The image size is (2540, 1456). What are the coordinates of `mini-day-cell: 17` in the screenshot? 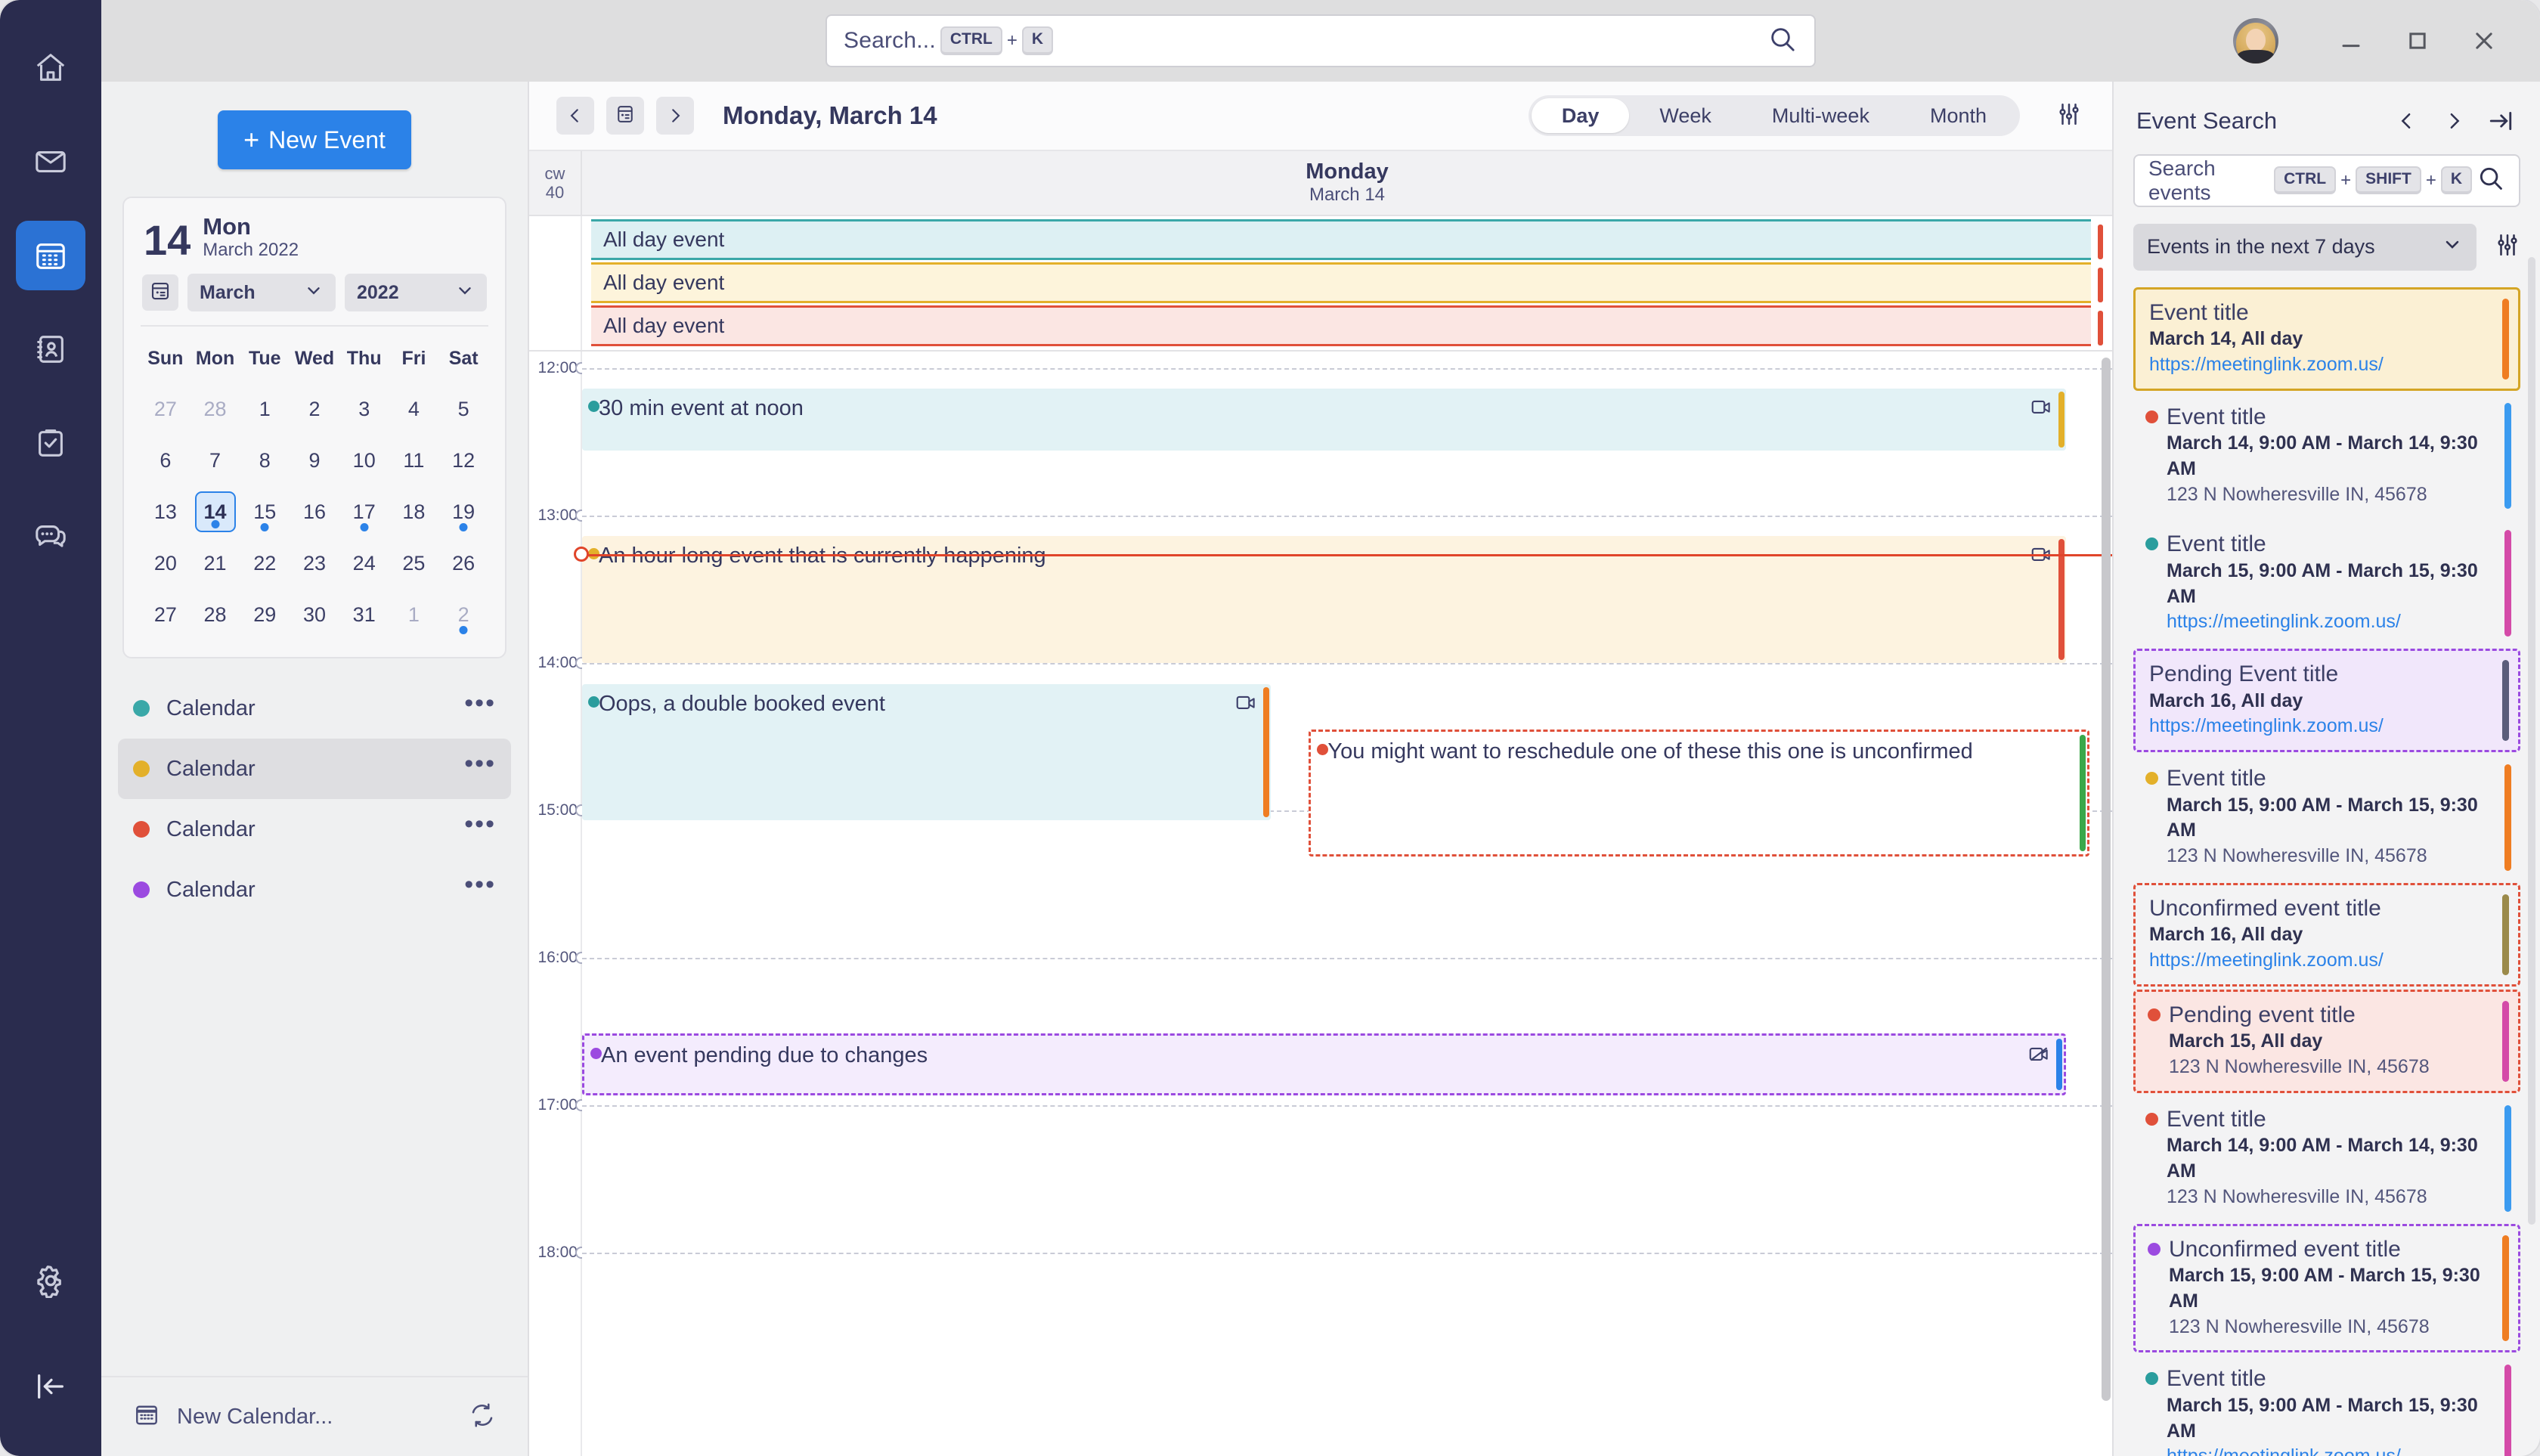 It's located at (364, 511).